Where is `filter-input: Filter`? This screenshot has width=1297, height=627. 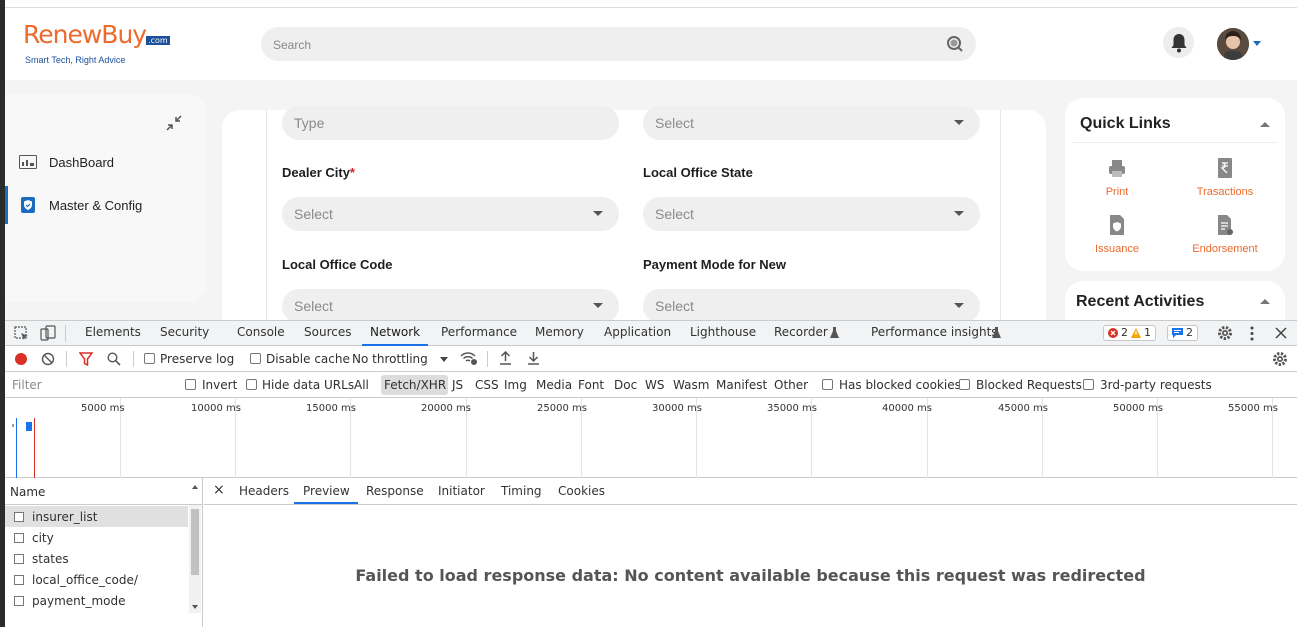
filter-input: Filter is located at coordinates (91, 385).